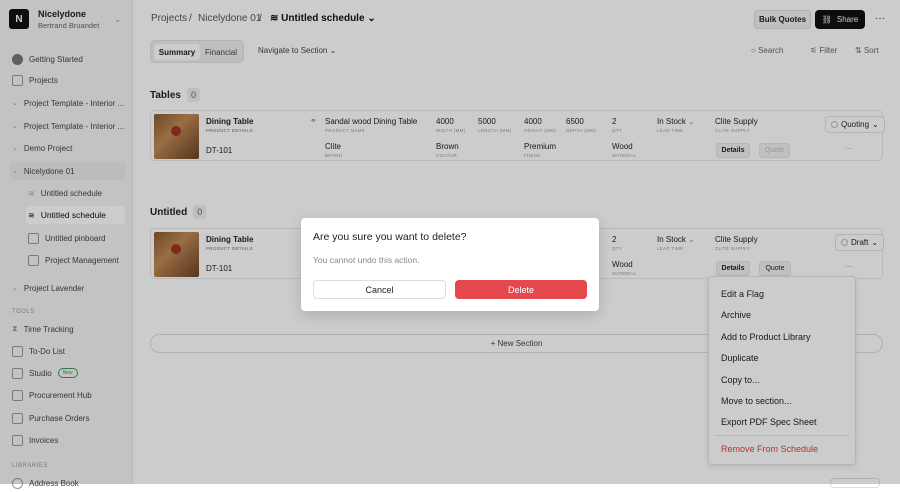  I want to click on cancel-button: Cancel, so click(379, 289).